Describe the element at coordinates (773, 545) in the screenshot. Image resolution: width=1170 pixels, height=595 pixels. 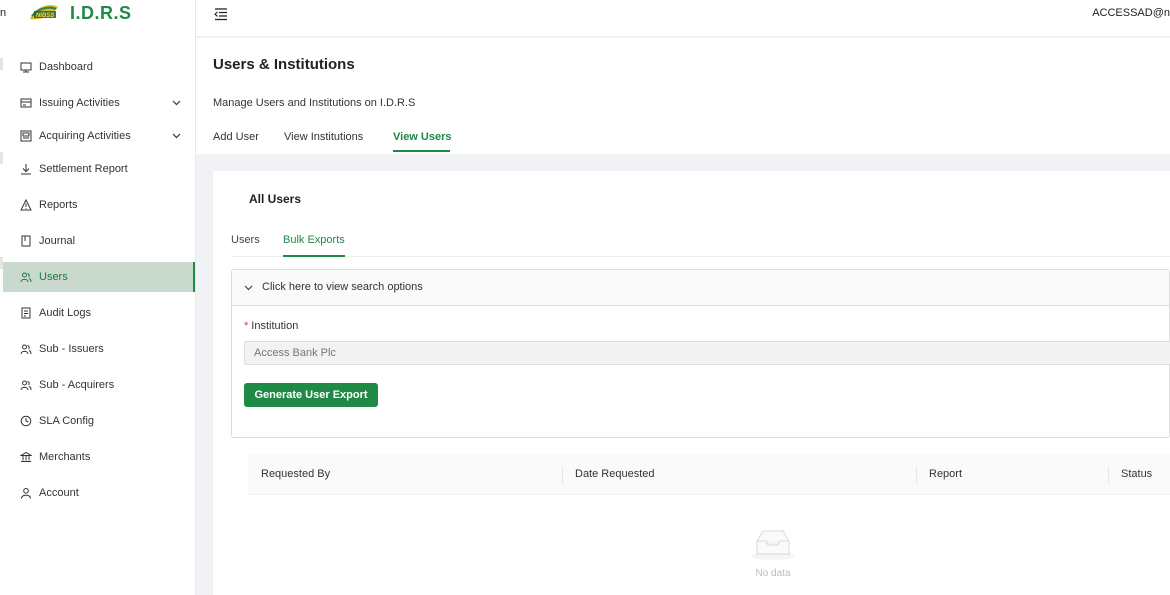
I see `empty-inbox-icon` at that location.